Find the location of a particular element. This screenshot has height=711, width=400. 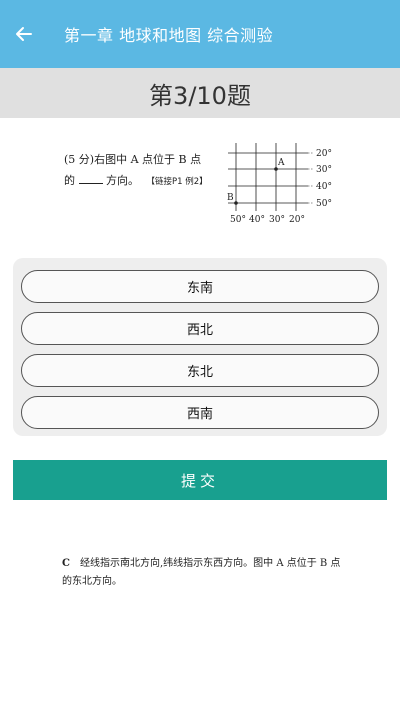

analysis-text: 经线指示南北方向,纬线指示东西方向。图中 A 点位于 B 点的东北方向。 is located at coordinates (201, 572).